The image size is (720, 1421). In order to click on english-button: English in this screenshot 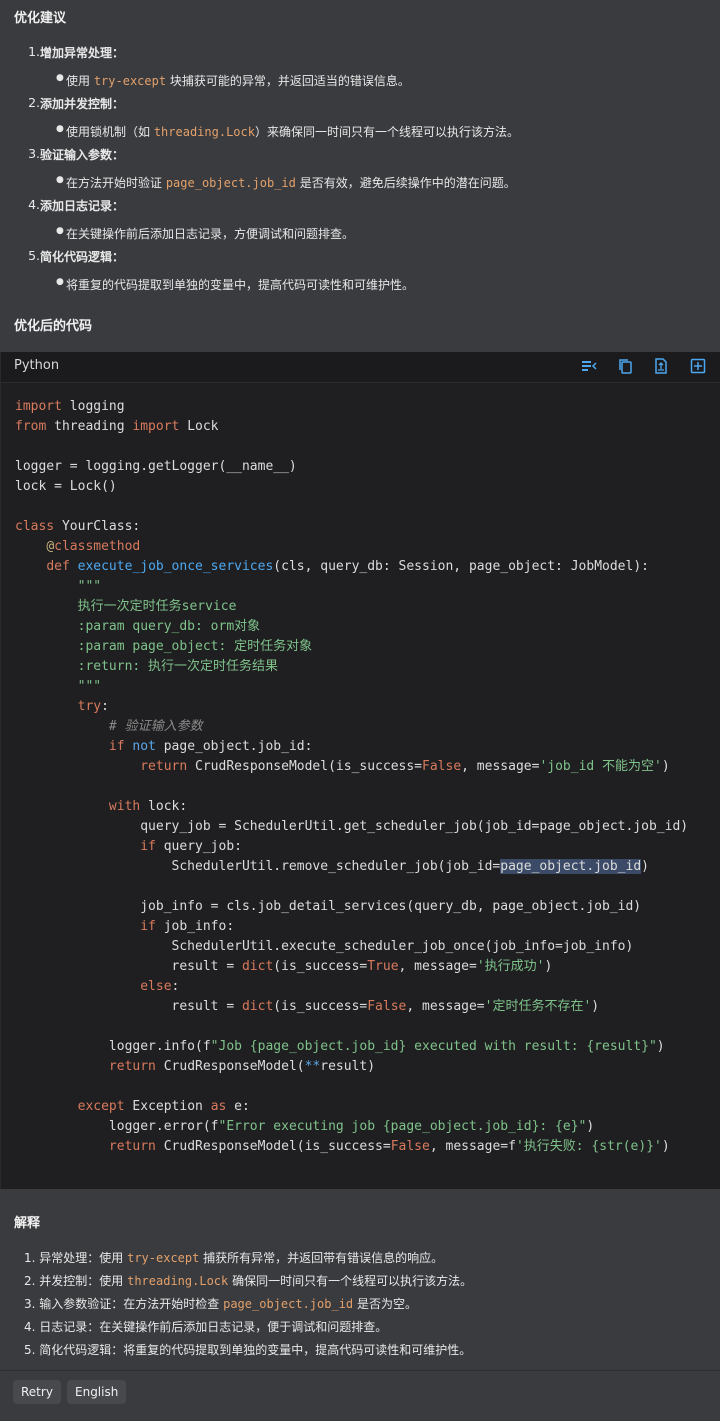, I will do `click(97, 1392)`.